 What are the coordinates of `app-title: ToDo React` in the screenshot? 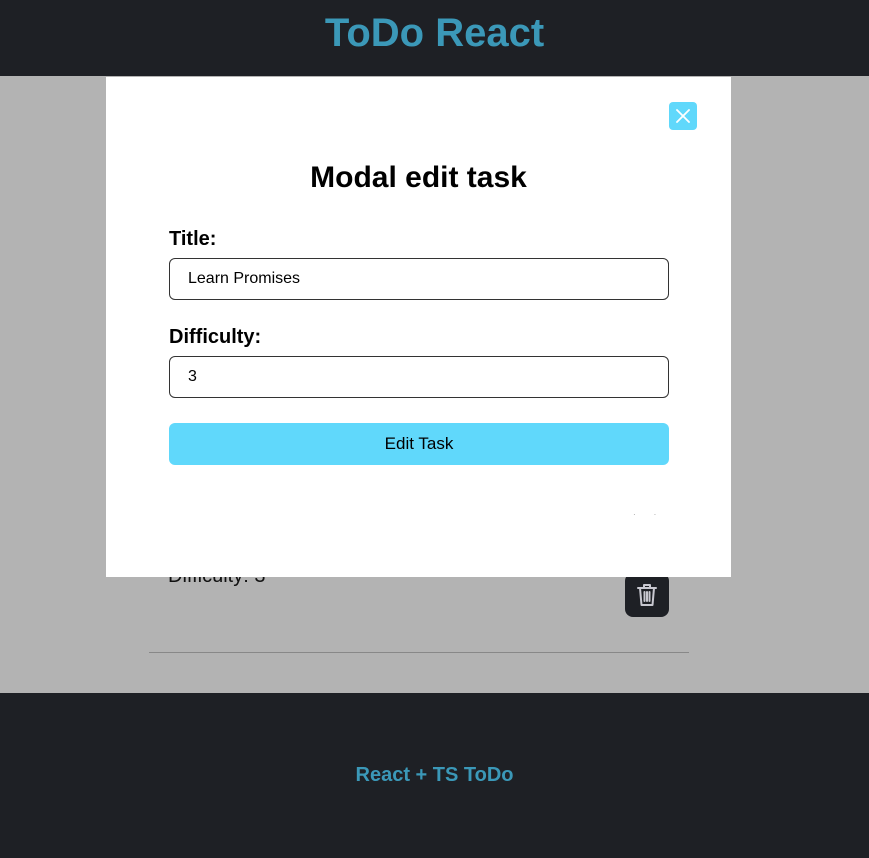 It's located at (434, 32).